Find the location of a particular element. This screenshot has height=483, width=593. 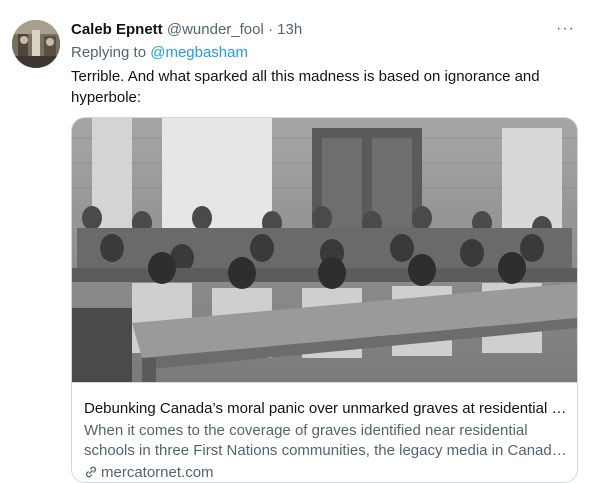

avatar is located at coordinates (36, 44).